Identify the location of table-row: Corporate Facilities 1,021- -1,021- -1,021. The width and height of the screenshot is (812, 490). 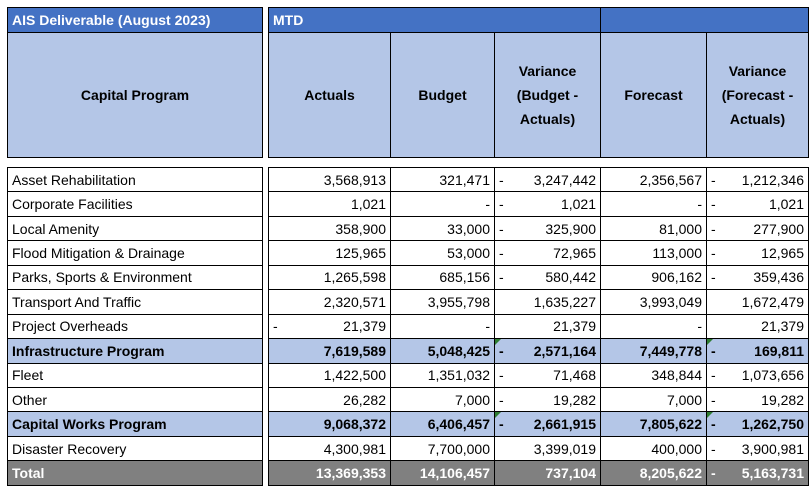
(408, 204).